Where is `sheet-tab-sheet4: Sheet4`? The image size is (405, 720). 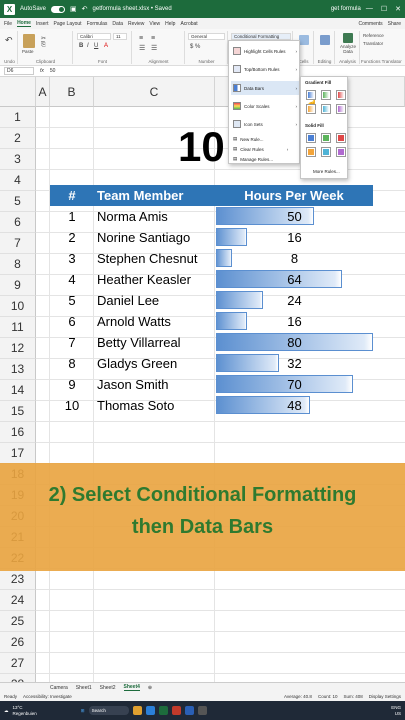
sheet-tab-sheet4: Sheet4 is located at coordinates (131, 687).